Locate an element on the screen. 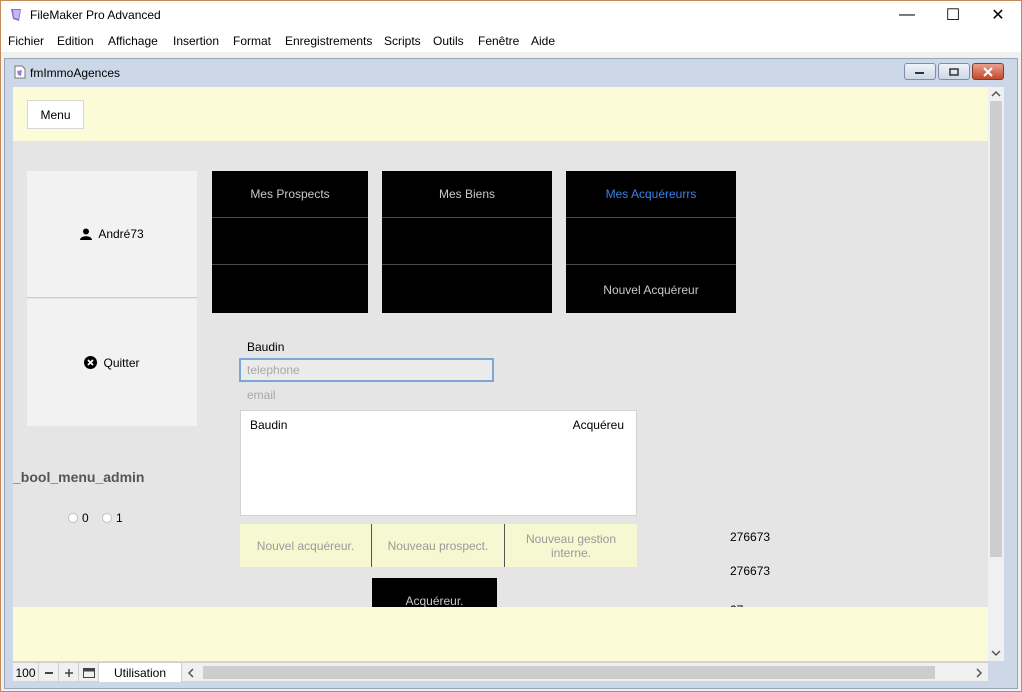 The image size is (1022, 692). minimize-button: — is located at coordinates (907, 15).